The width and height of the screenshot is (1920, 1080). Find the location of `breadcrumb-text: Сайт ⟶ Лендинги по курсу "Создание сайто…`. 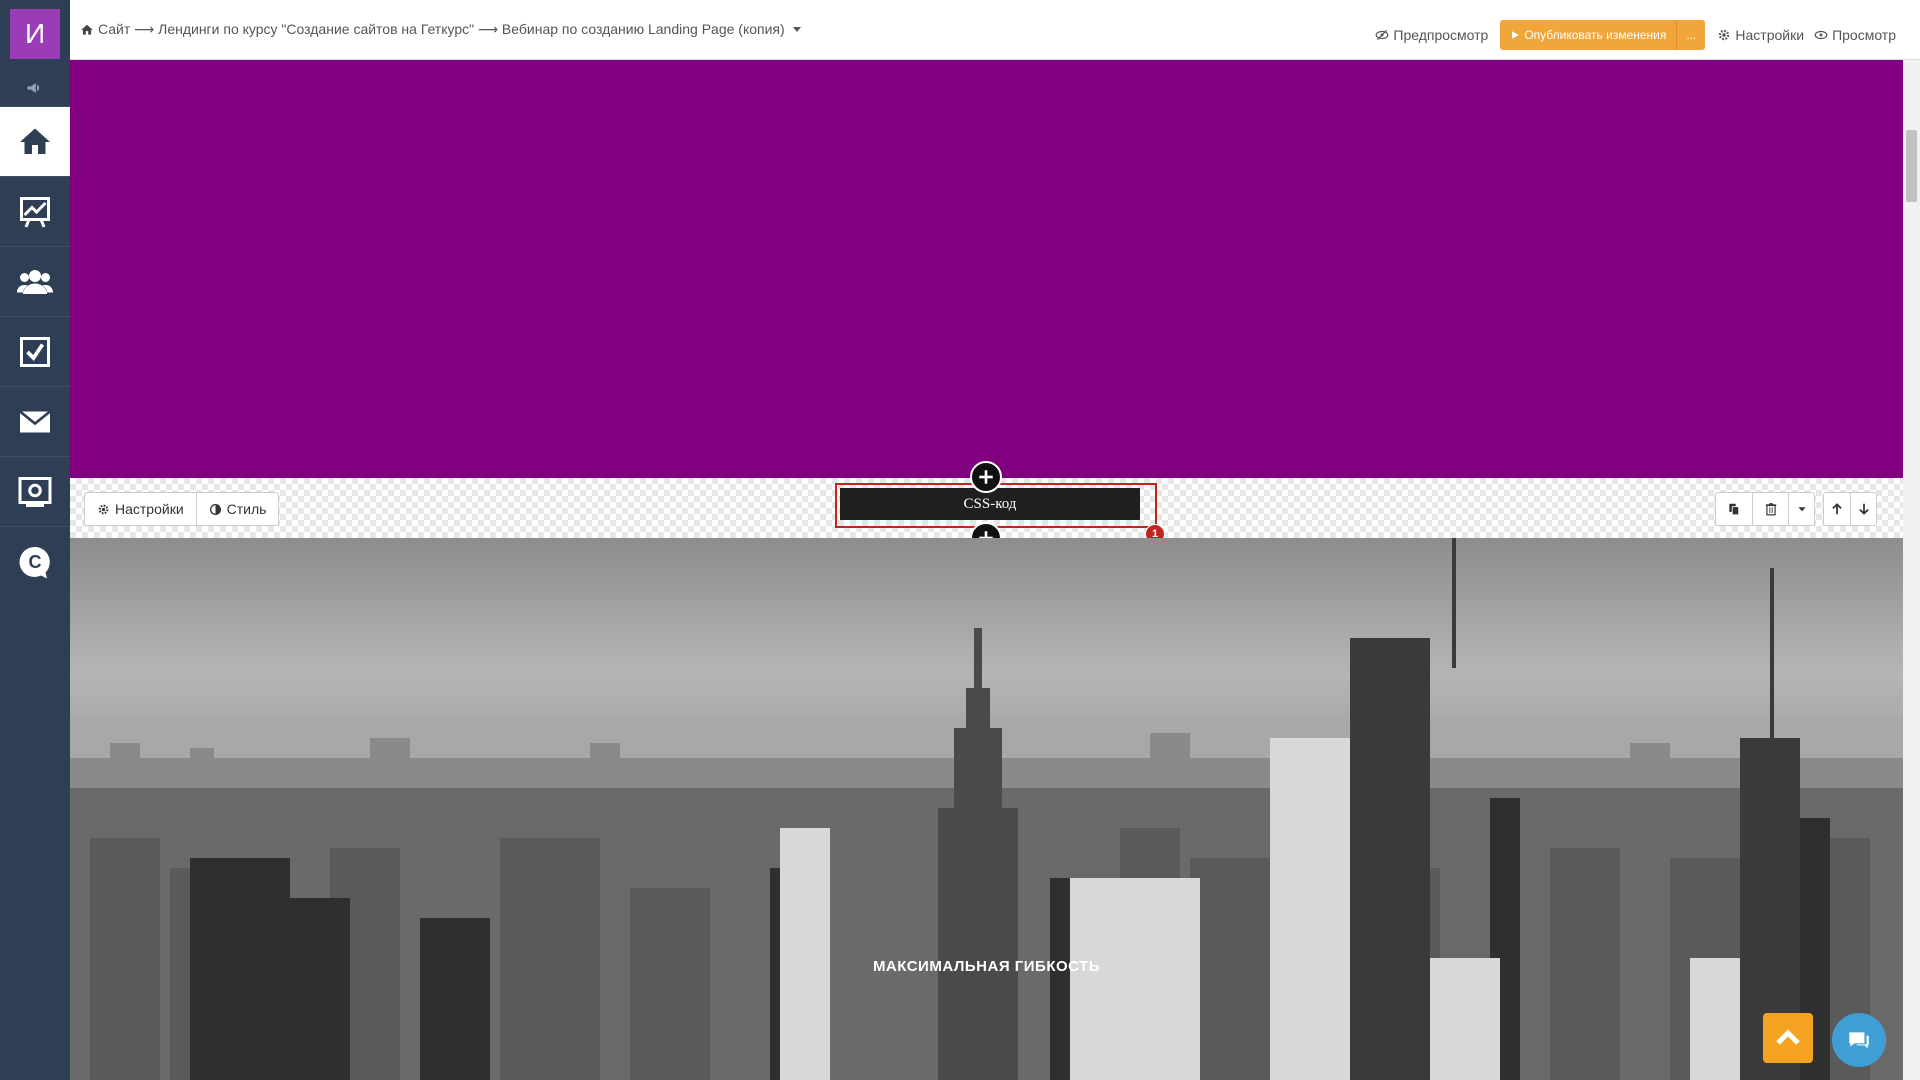

breadcrumb-text: Сайт ⟶ Лендинги по курсу "Создание сайто… is located at coordinates (441, 29).